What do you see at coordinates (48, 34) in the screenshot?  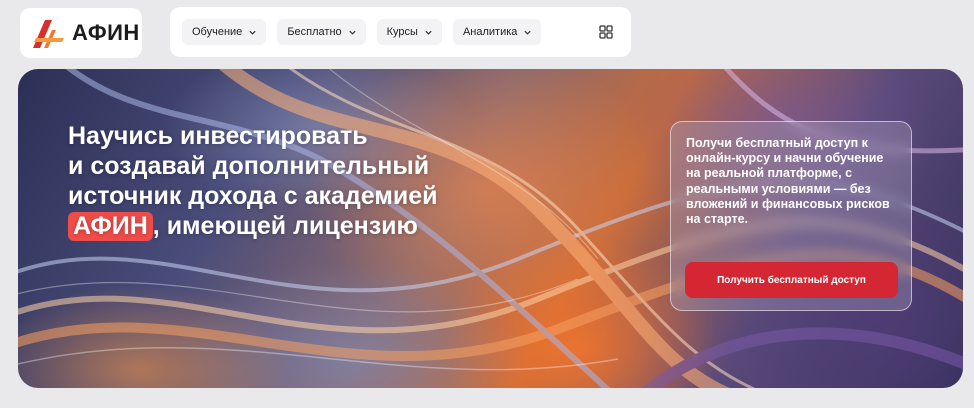 I see `logo-mark-icon` at bounding box center [48, 34].